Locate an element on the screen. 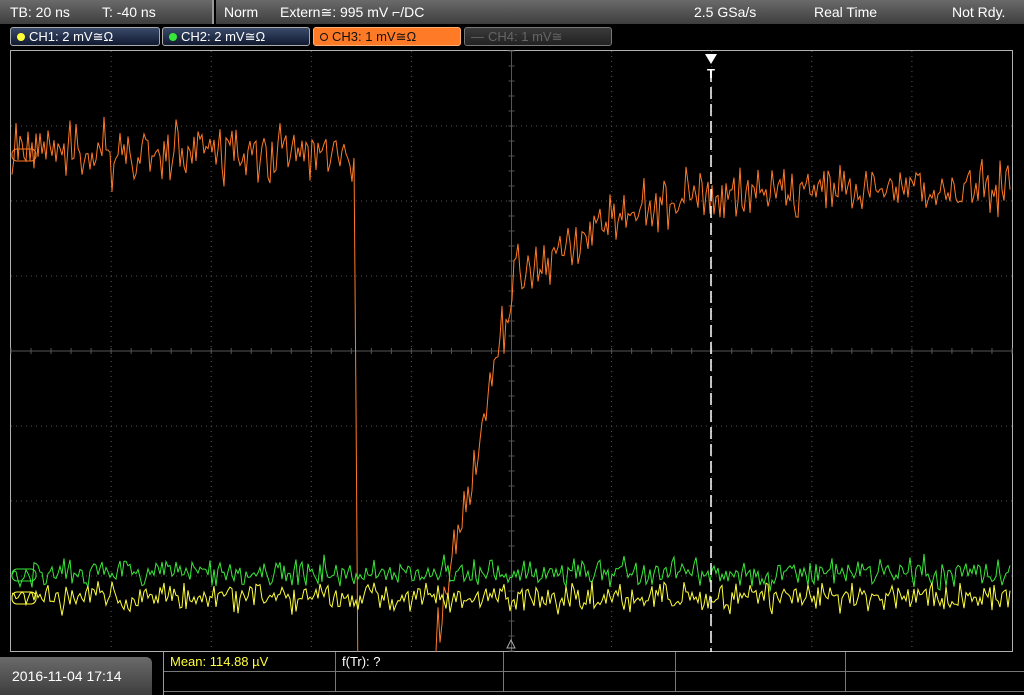 The image size is (1024, 695). date-time: 2016-11-04 17:14 is located at coordinates (76, 676).